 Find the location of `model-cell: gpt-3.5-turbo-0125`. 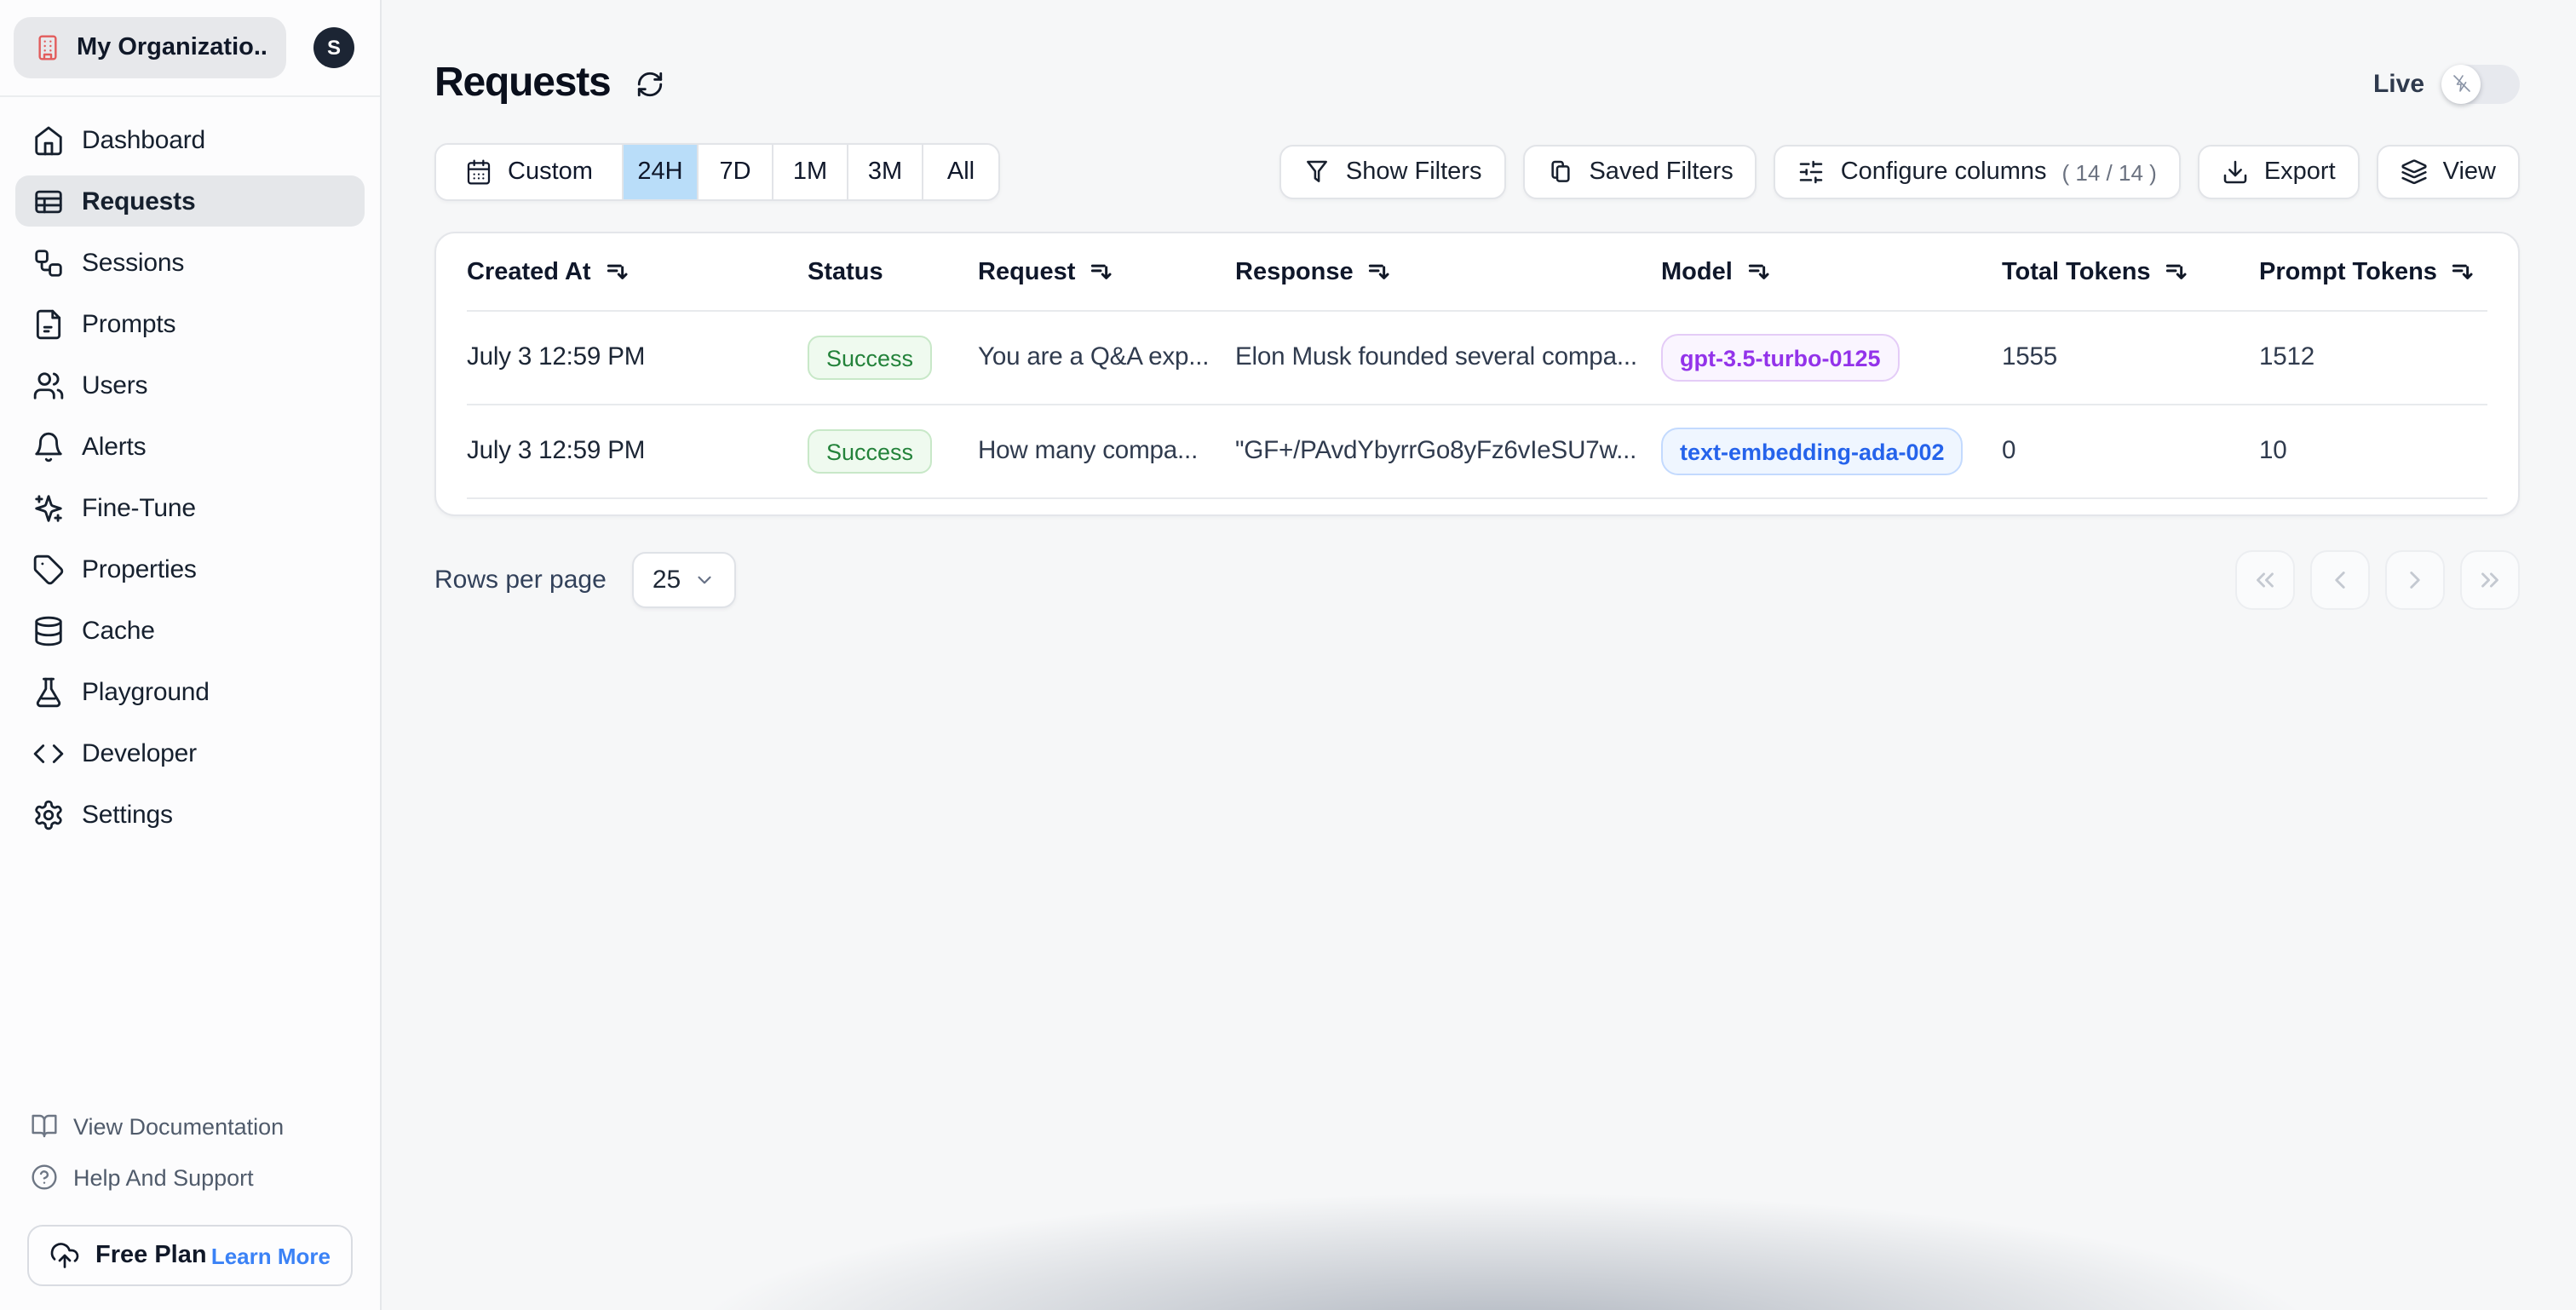

model-cell: gpt-3.5-turbo-0125 is located at coordinates (1832, 358).